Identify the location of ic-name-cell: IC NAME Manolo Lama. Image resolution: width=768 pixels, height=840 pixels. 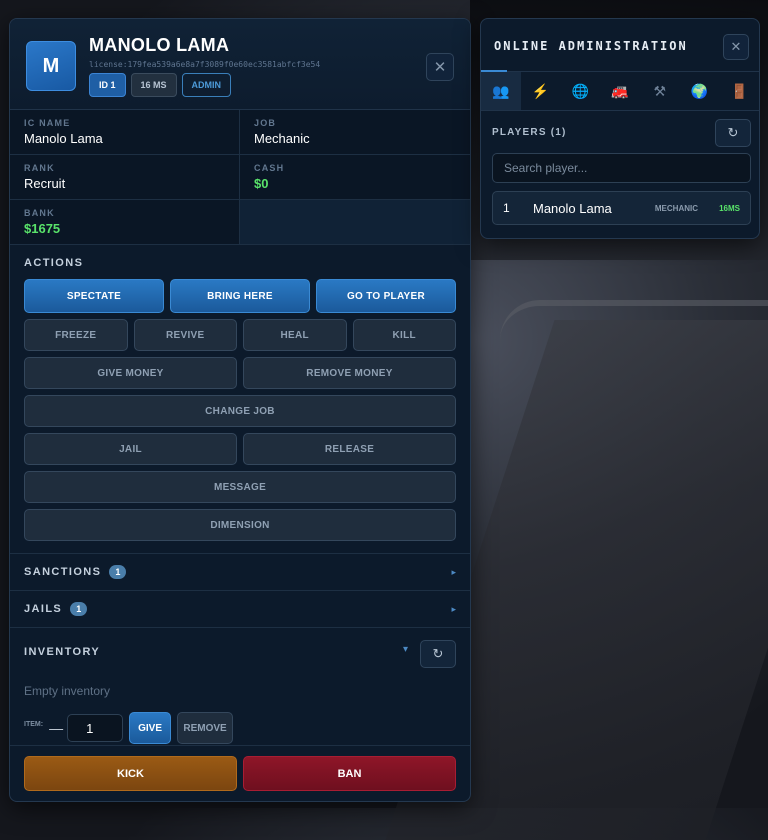
(125, 132).